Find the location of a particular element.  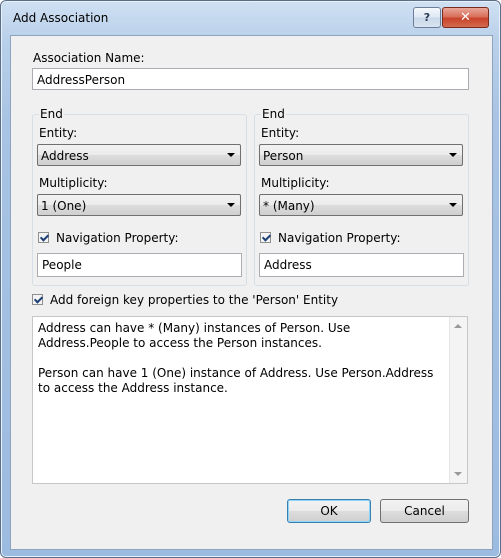

left-nav-property-checkbox is located at coordinates (43, 237).